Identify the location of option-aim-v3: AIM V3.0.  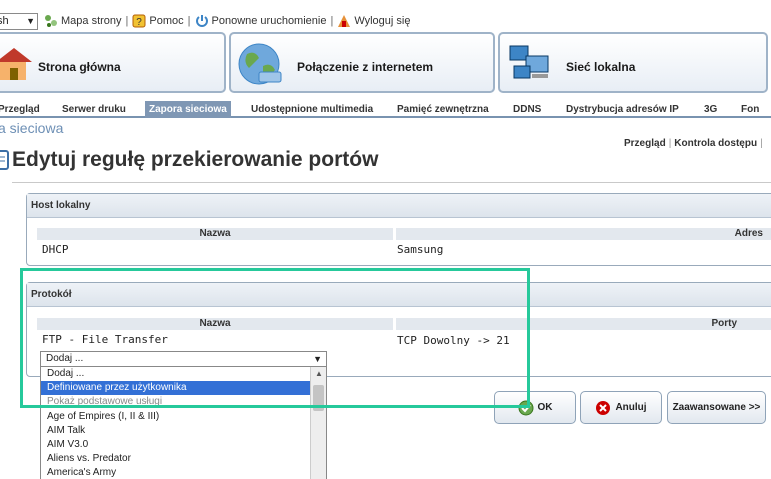
(176, 445).